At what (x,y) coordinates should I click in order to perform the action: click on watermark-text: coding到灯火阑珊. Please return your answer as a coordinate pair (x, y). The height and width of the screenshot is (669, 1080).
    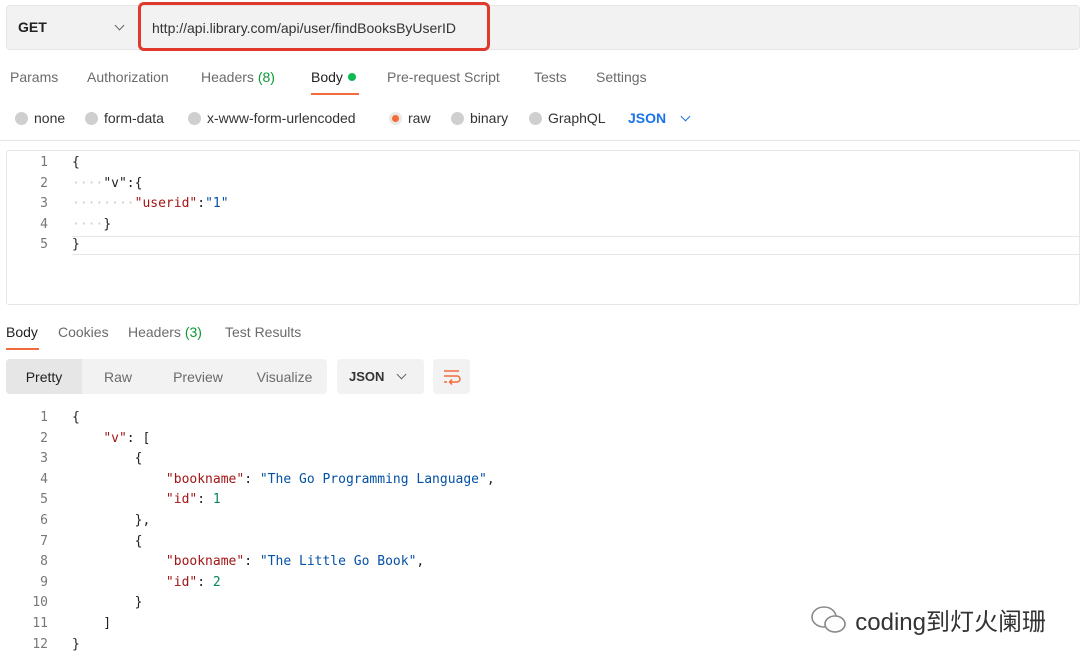
    Looking at the image, I should click on (950, 622).